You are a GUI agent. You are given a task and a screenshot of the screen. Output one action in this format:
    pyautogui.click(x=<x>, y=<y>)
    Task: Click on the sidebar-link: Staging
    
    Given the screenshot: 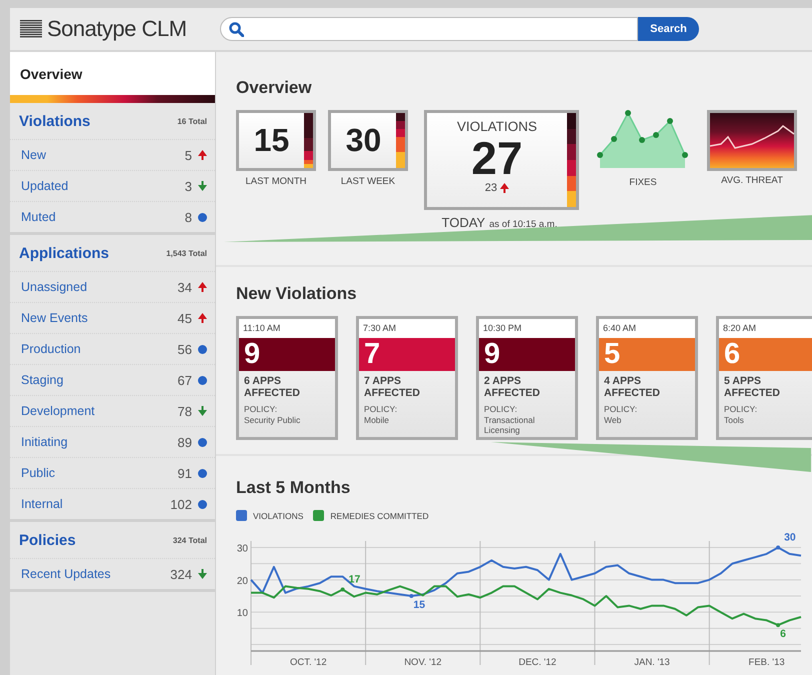 What is the action you would take?
    pyautogui.click(x=99, y=380)
    